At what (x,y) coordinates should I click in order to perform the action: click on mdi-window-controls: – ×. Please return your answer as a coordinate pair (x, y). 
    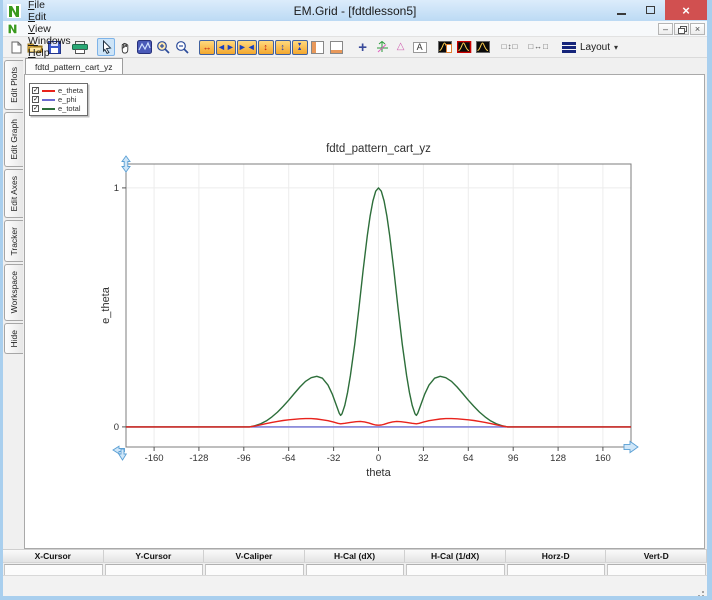
    Looking at the image, I should click on (681, 29).